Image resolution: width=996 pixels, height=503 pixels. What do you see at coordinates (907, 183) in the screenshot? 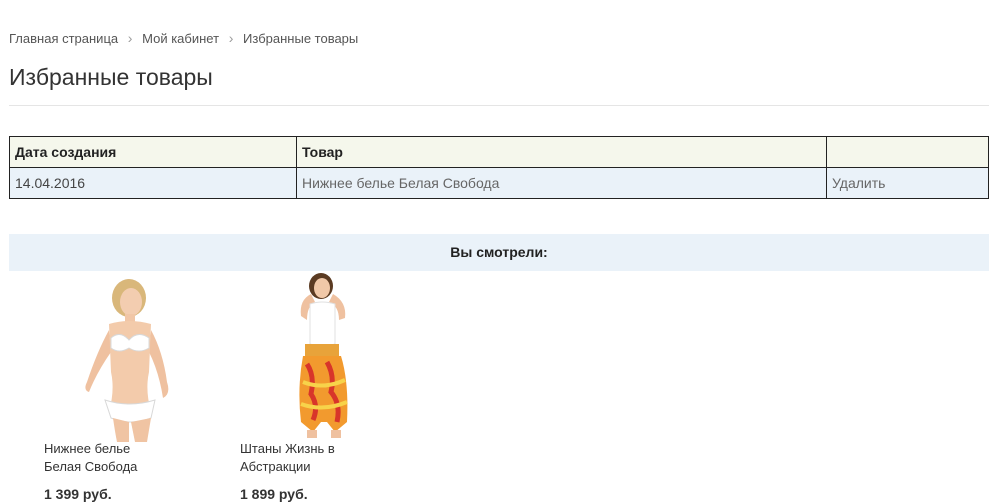
I see `wishlist-action-cell: Удалить` at bounding box center [907, 183].